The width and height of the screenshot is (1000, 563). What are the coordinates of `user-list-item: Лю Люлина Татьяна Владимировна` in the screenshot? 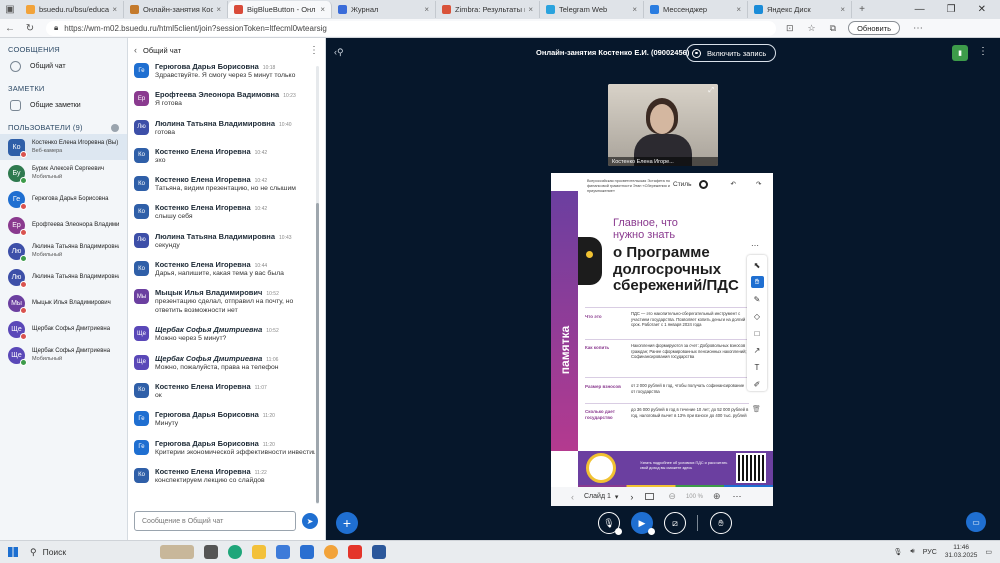 It's located at (63, 277).